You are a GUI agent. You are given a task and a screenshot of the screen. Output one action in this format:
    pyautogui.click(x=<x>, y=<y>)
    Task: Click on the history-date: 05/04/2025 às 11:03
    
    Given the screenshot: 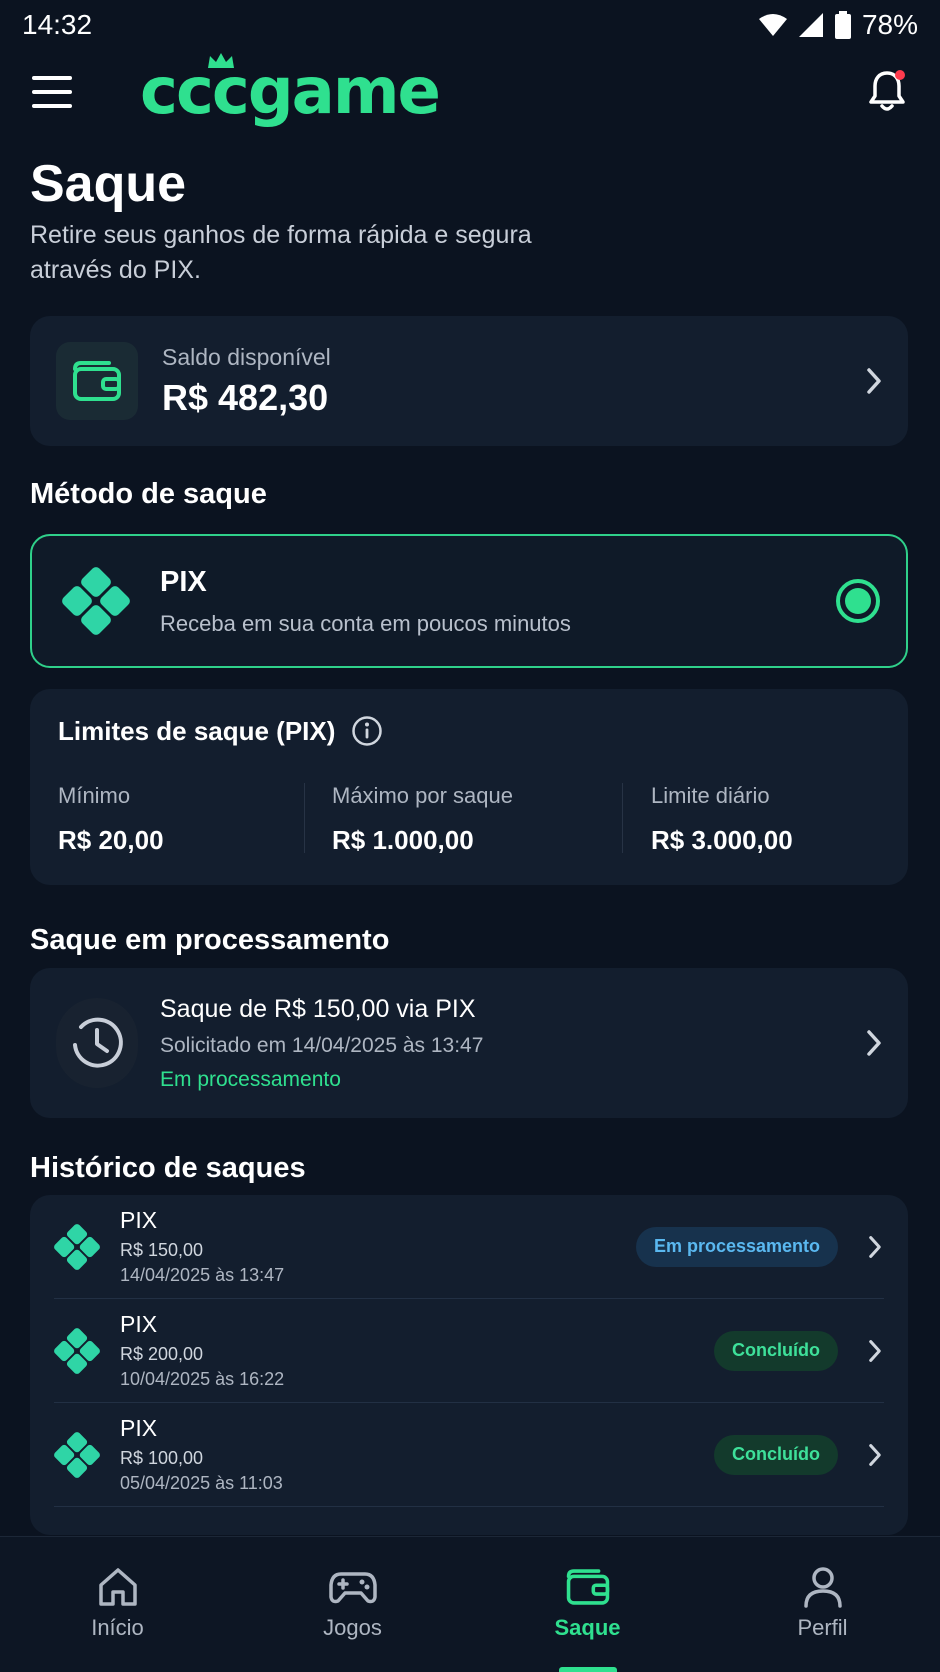 What is the action you would take?
    pyautogui.click(x=201, y=1483)
    